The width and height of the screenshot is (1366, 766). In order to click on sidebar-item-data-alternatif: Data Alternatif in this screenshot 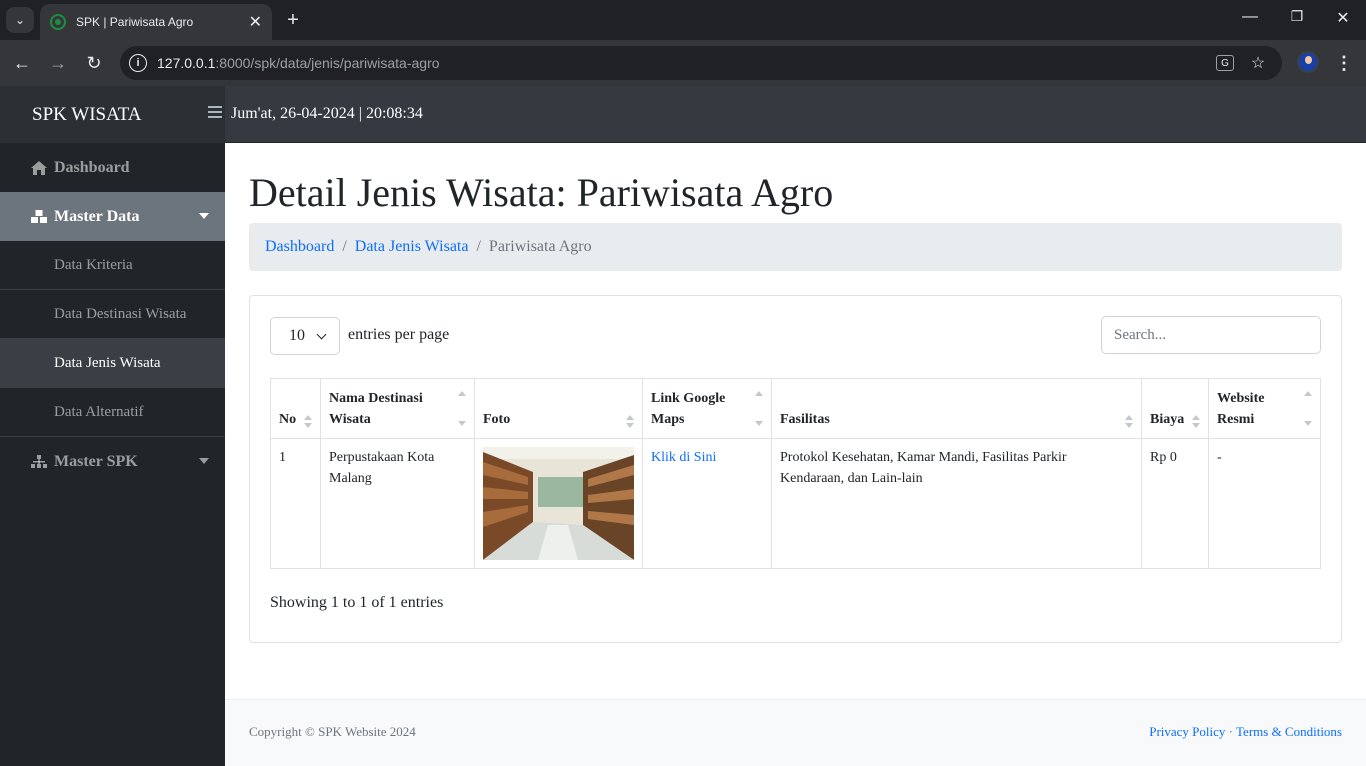, I will do `click(112, 412)`.